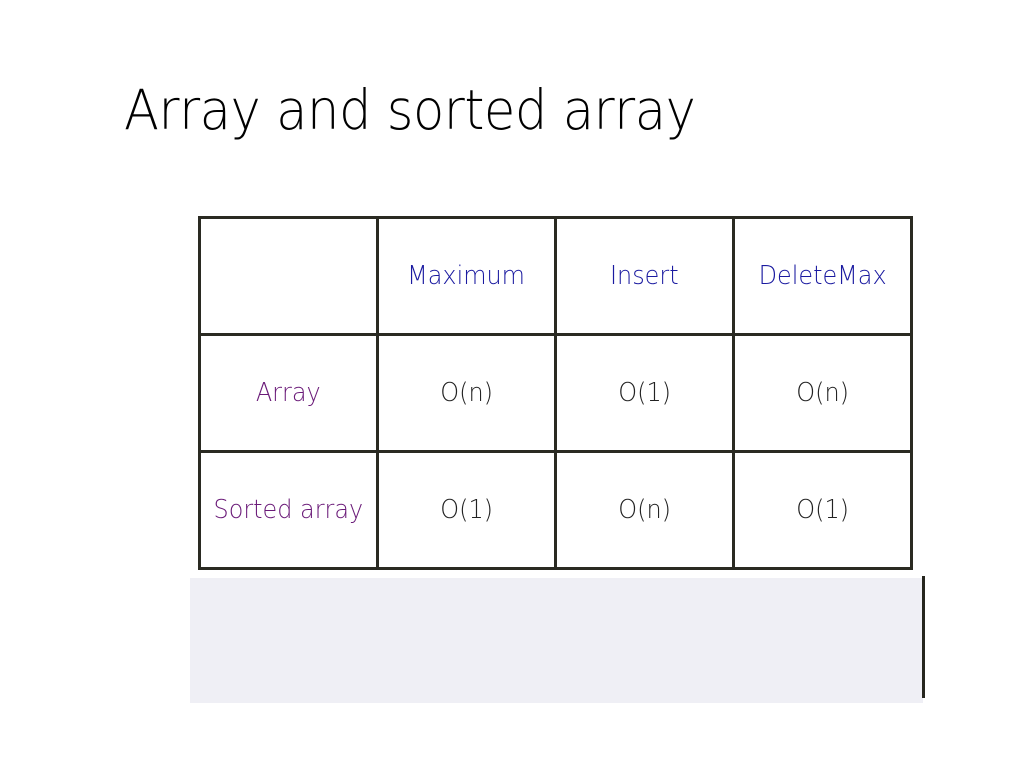  Describe the element at coordinates (923, 637) in the screenshot. I see `panel-border` at that location.